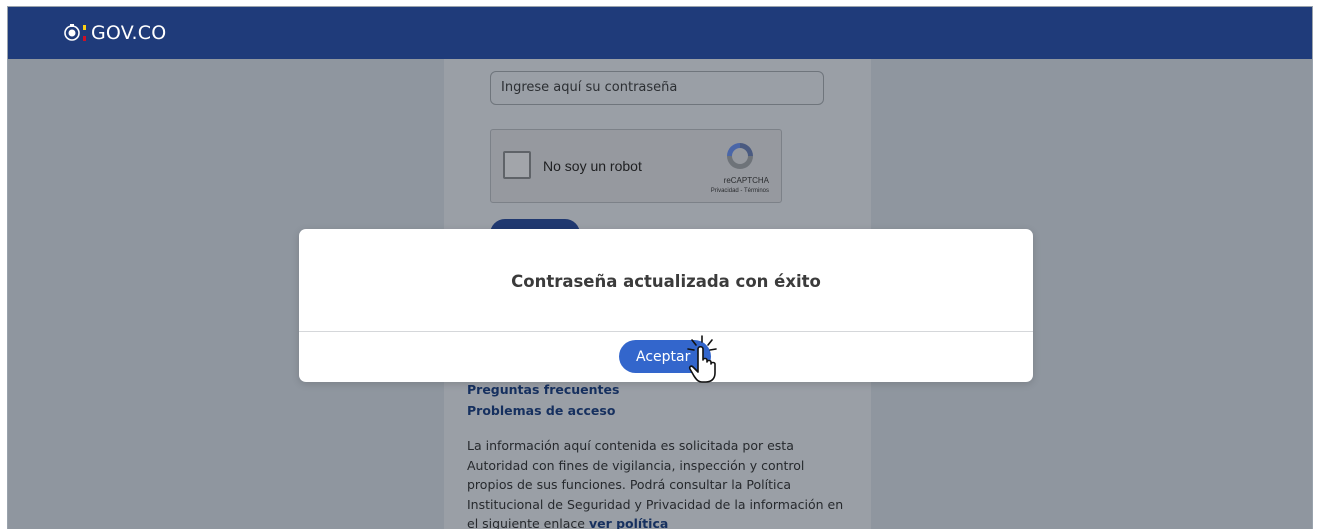  I want to click on modal-divider, so click(666, 331).